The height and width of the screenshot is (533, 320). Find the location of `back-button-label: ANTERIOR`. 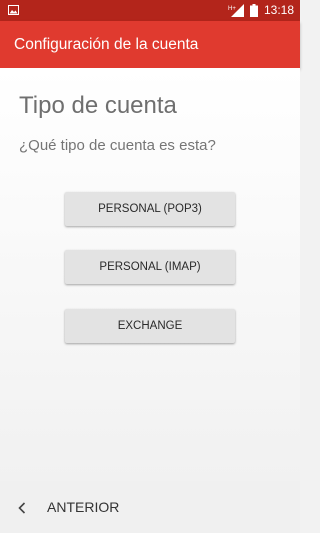

back-button-label: ANTERIOR is located at coordinates (83, 507).